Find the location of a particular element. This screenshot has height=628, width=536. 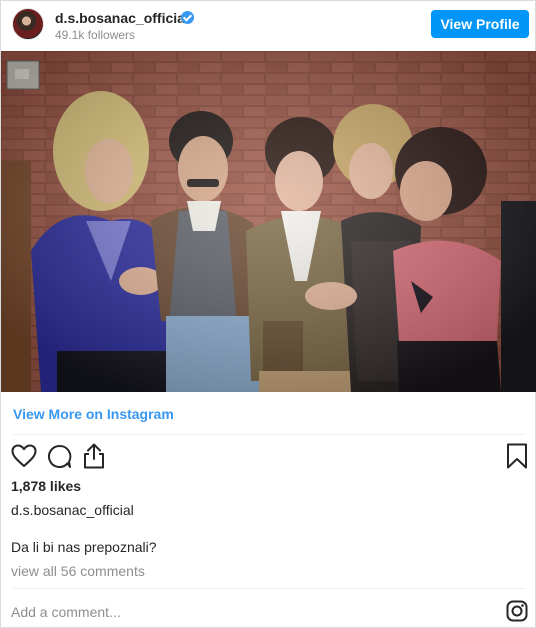

likes-count: 1,878 likes is located at coordinates (46, 486).